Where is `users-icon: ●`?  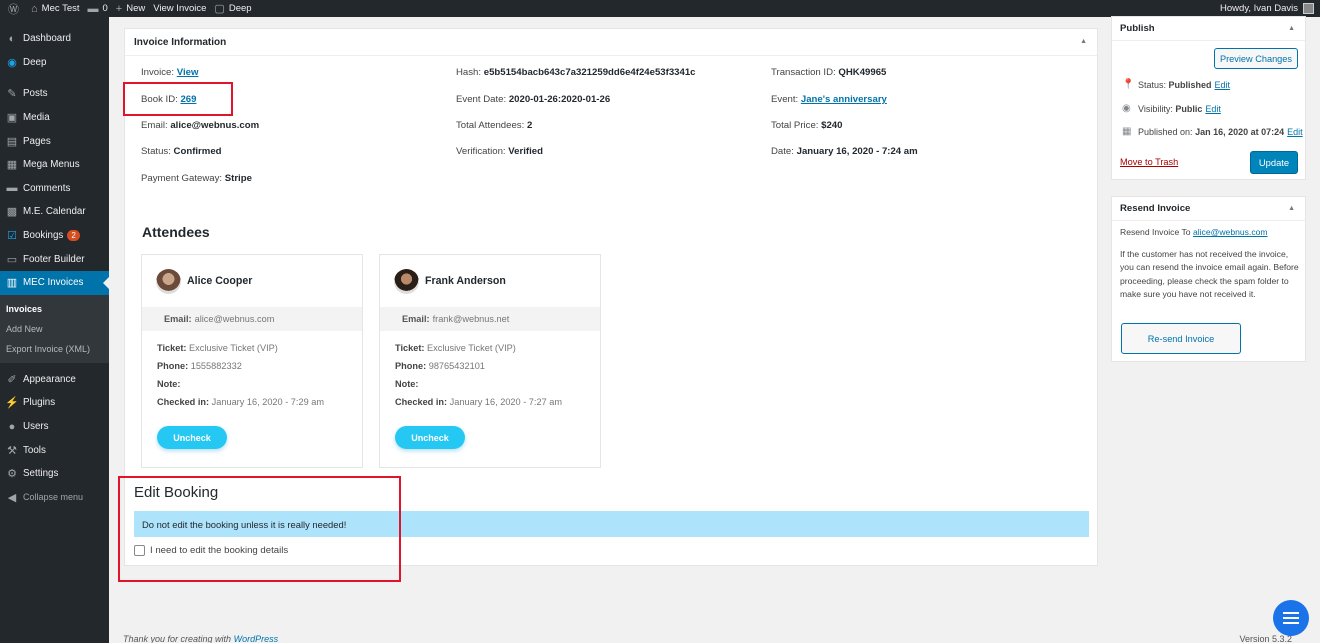
users-icon: ● is located at coordinates (12, 426).